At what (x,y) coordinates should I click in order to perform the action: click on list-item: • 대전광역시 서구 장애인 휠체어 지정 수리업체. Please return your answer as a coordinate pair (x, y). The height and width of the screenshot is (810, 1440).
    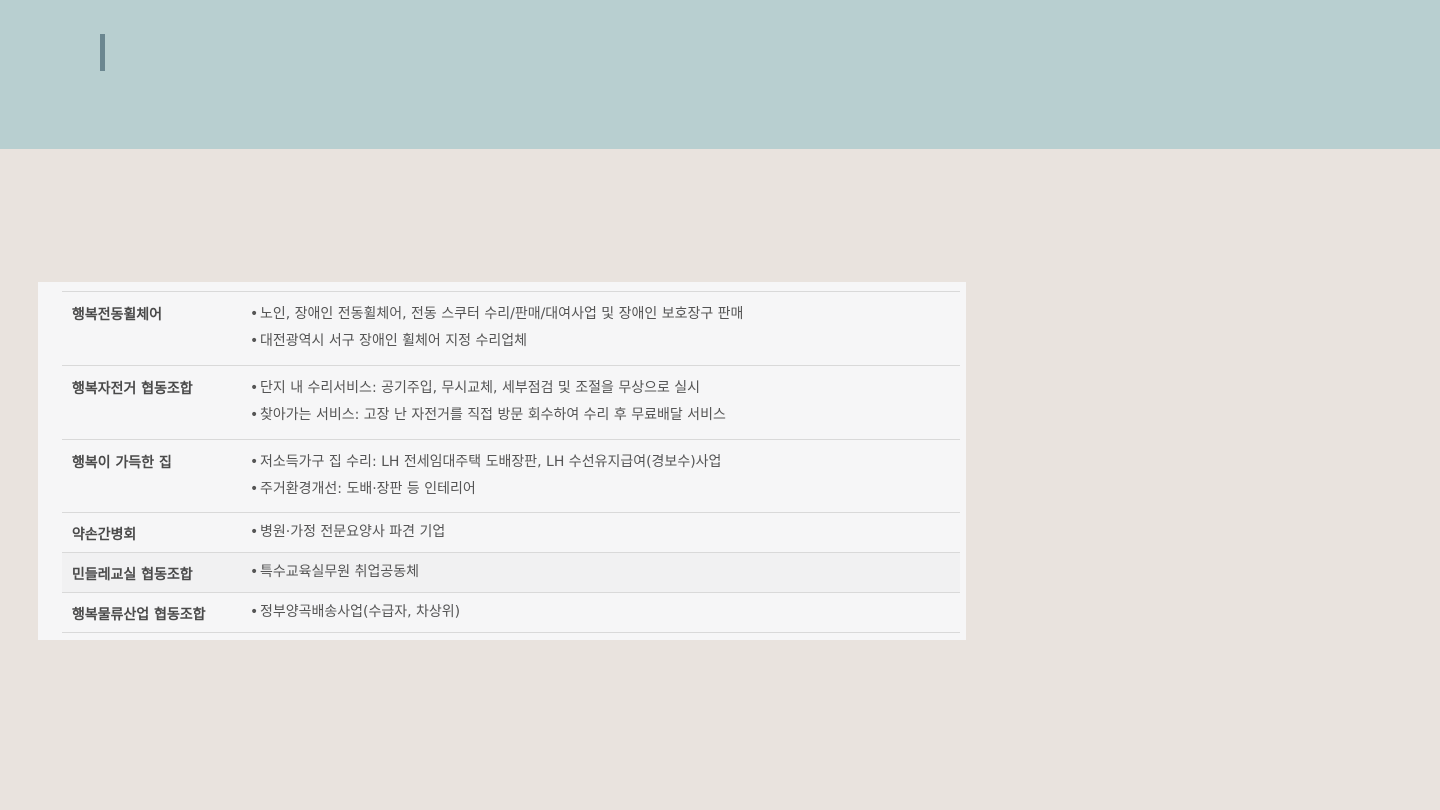
    Looking at the image, I should click on (388, 341).